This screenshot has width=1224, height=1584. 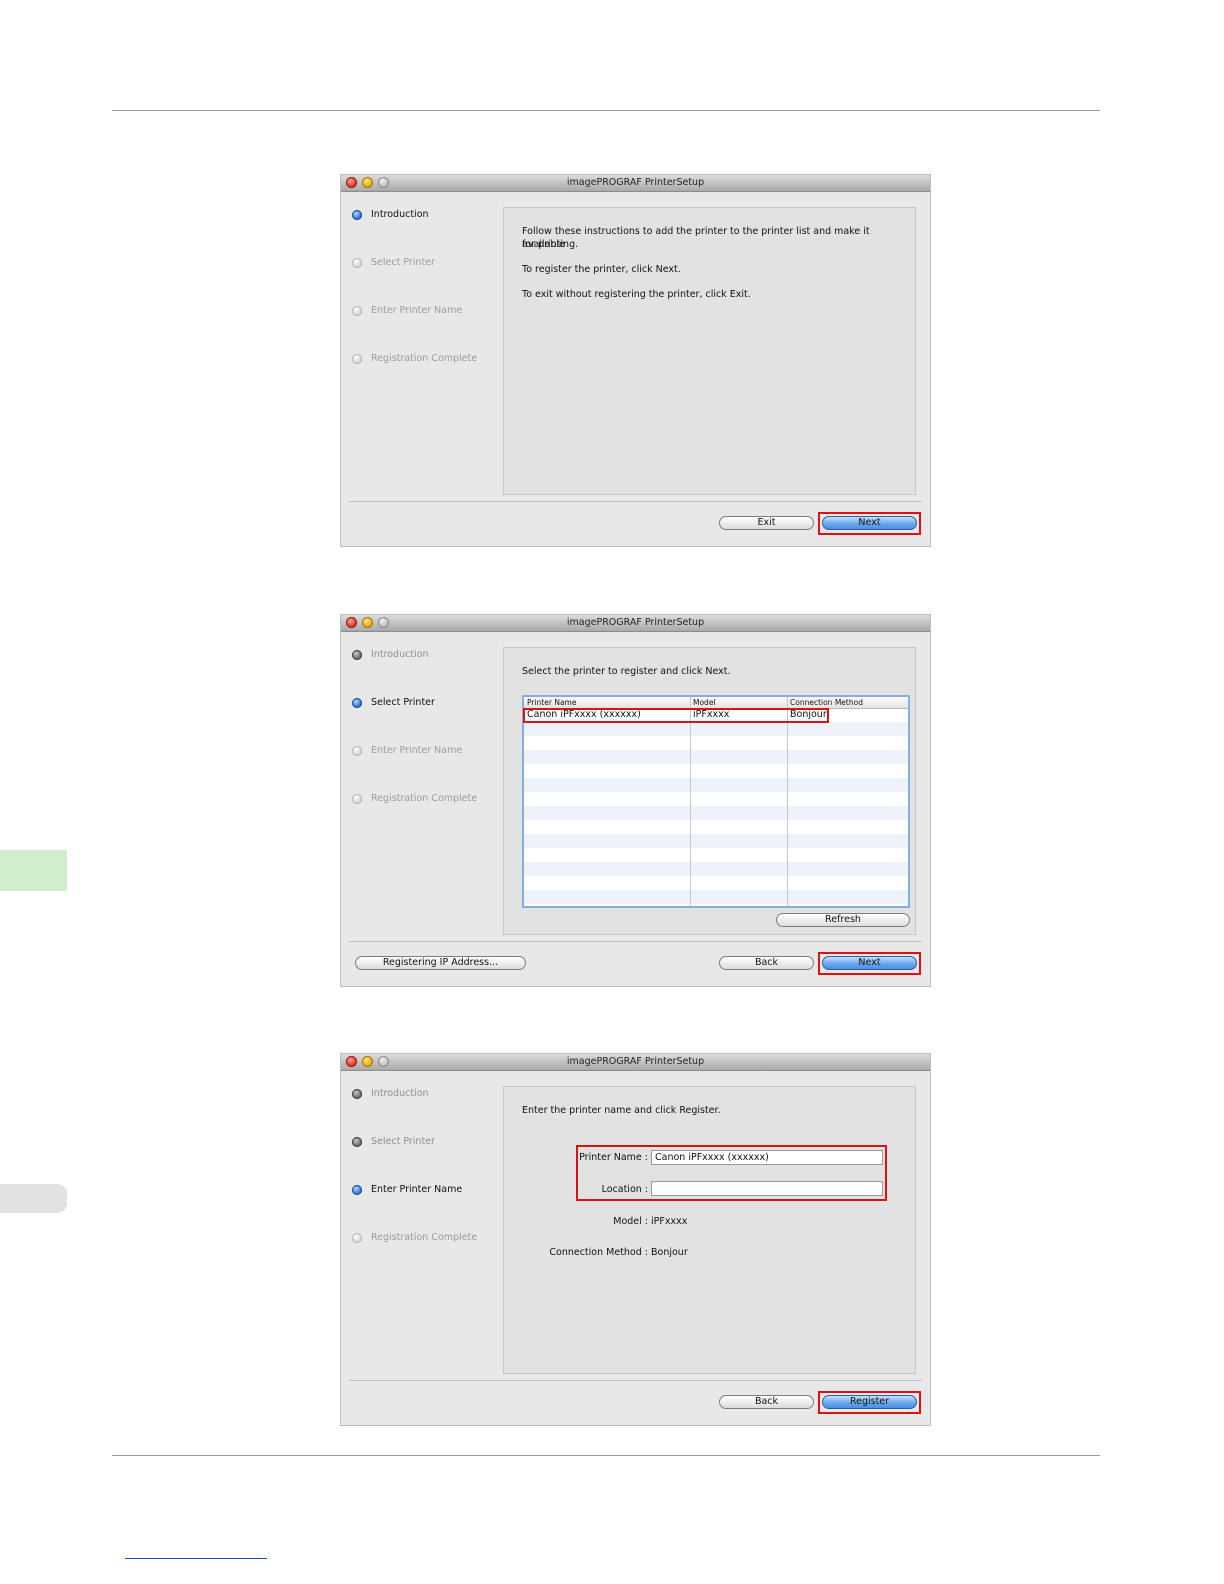 I want to click on connection-method-value: Bonjour, so click(x=669, y=1252).